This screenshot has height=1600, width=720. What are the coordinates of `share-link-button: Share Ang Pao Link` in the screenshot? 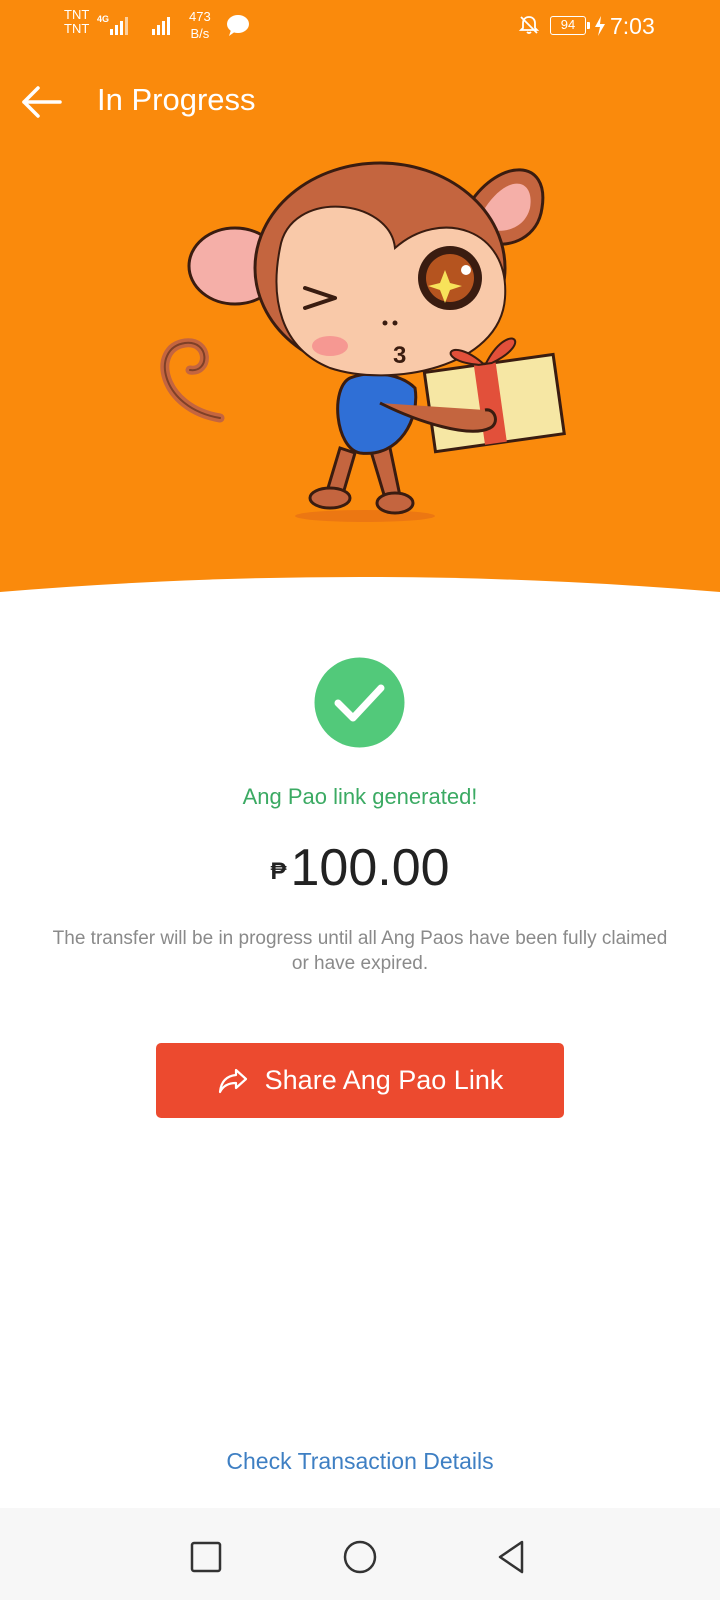 It's located at (360, 1080).